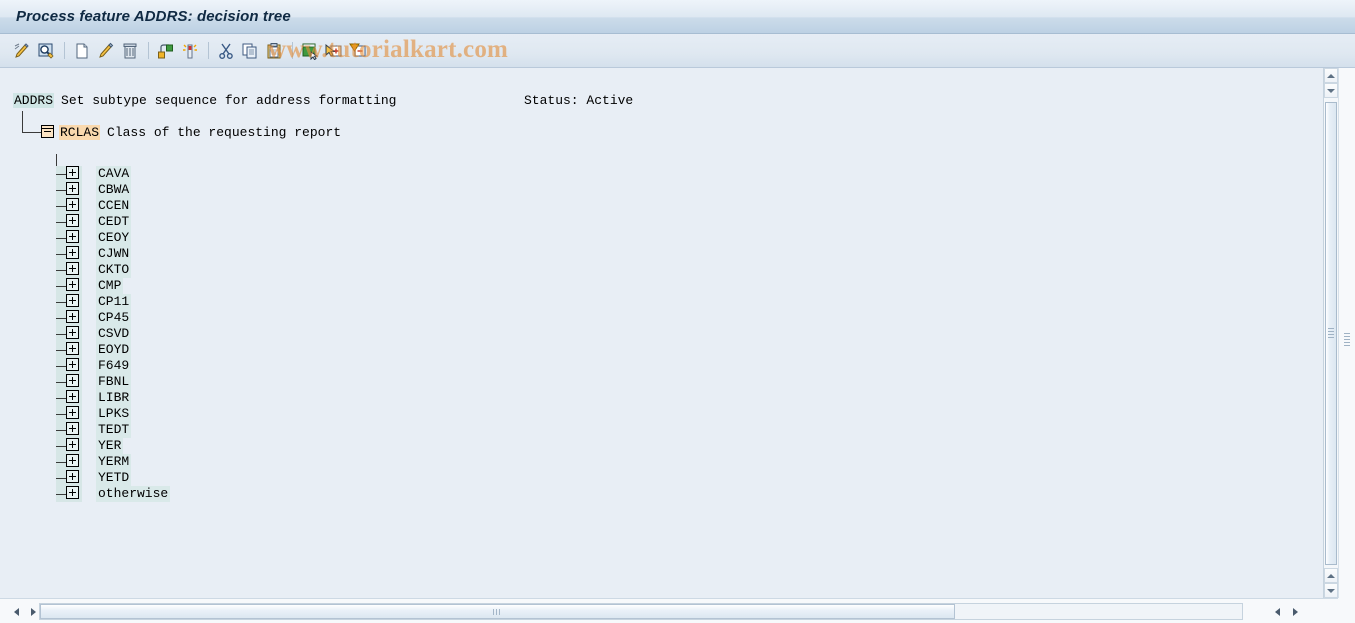  What do you see at coordinates (661, 126) in the screenshot?
I see `tree-field-node-row: RCLAS Class of the requesting report` at bounding box center [661, 126].